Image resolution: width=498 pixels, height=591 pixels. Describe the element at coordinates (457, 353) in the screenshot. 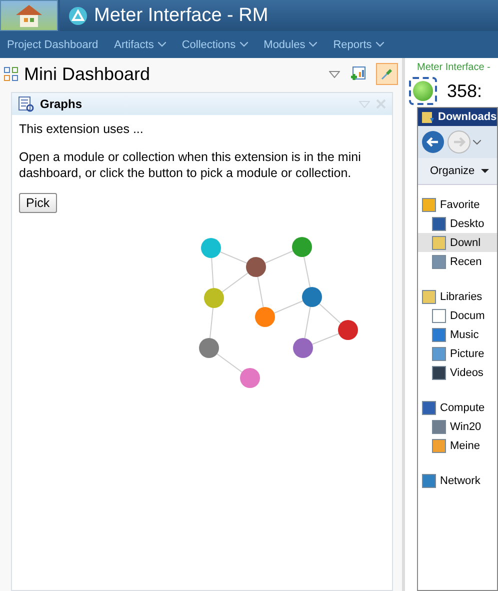

I see `tree-item: Picture` at that location.